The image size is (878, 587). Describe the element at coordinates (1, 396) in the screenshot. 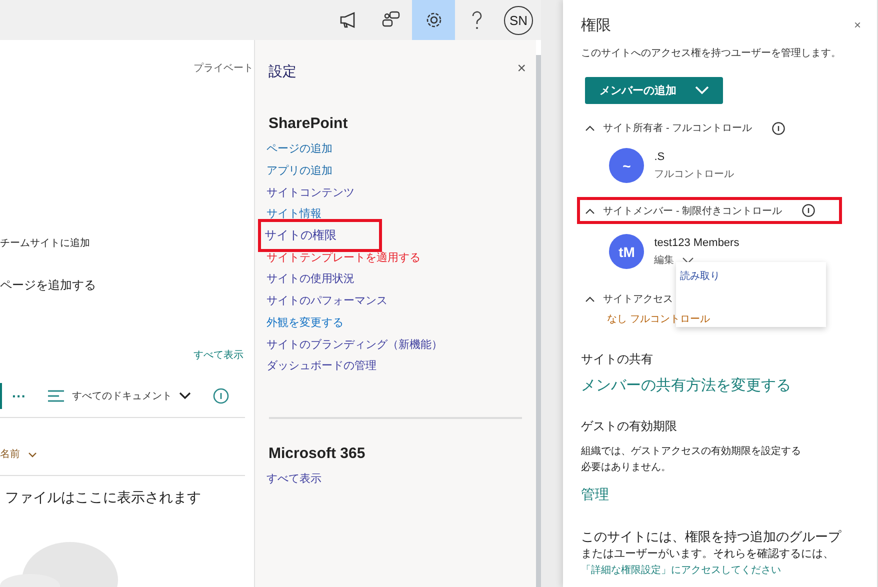

I see `command-button-edge` at that location.